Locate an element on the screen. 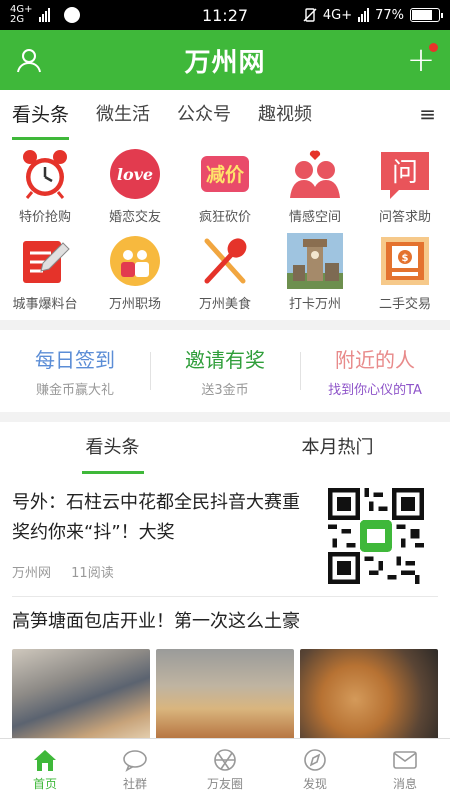 The width and height of the screenshot is (450, 800). grid-label: 万州职场 is located at coordinates (134, 304).